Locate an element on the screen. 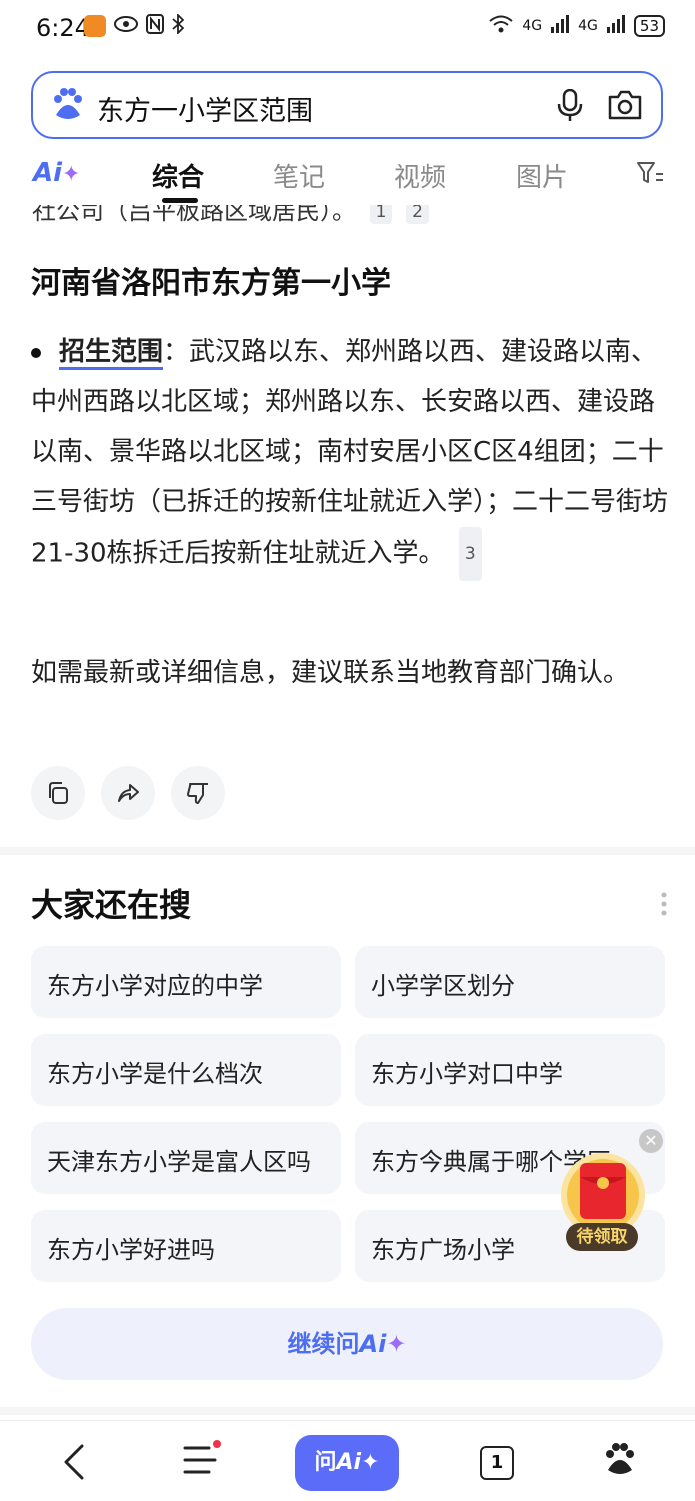 The height and width of the screenshot is (1501, 695). status-icons-right: 4G 4G 53 is located at coordinates (576, 26).